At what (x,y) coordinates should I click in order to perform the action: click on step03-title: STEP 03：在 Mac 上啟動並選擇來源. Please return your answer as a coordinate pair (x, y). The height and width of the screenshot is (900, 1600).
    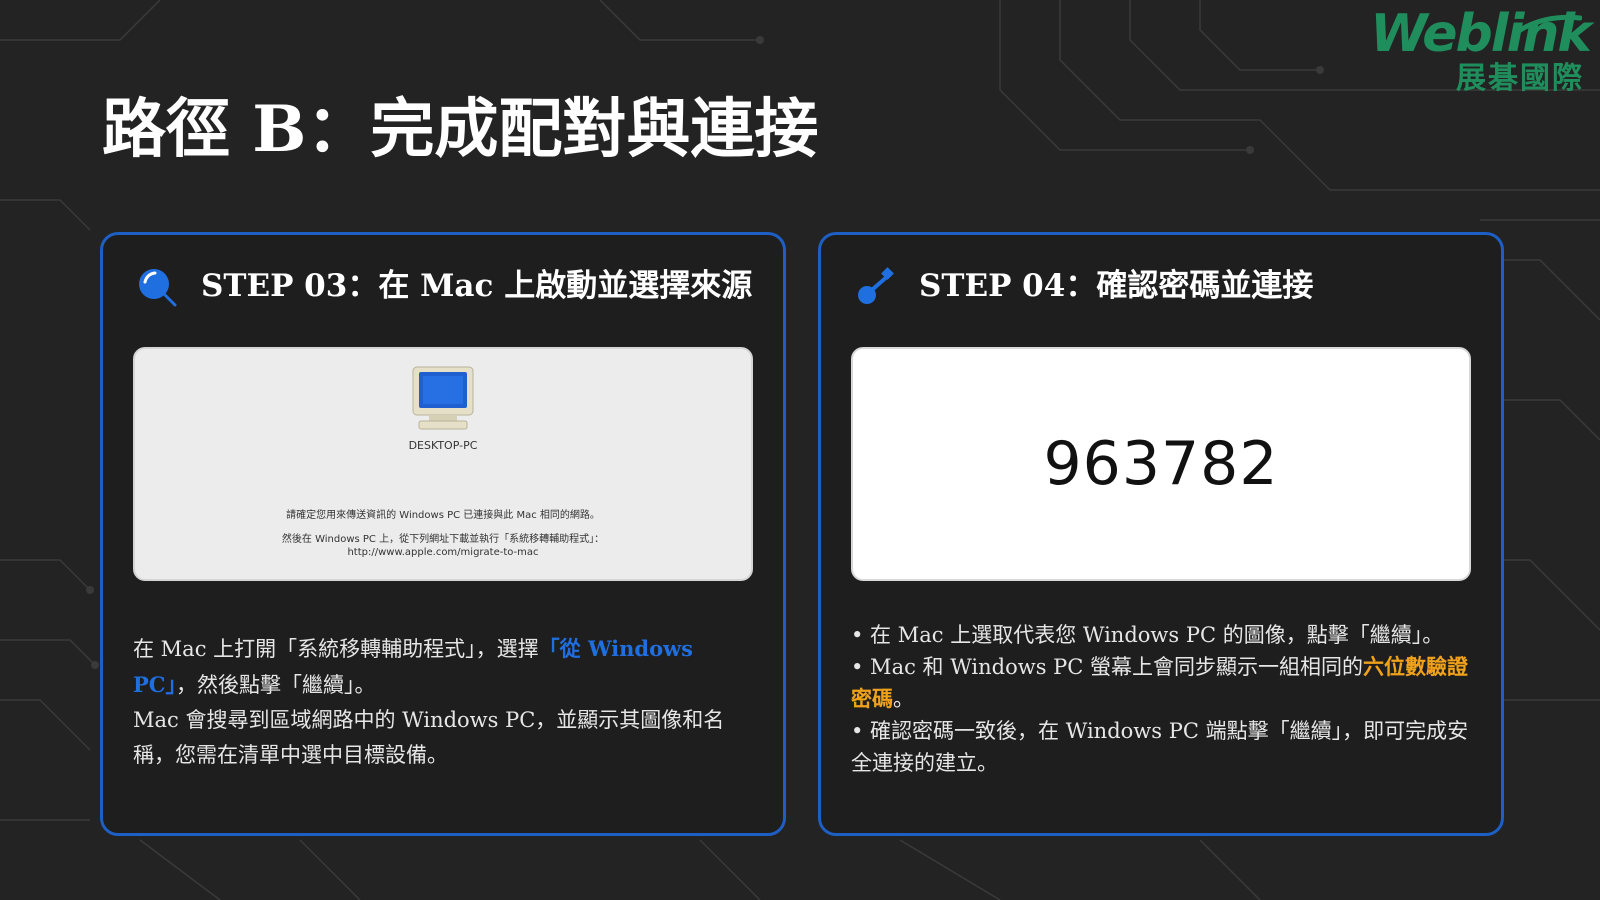
    Looking at the image, I should click on (477, 286).